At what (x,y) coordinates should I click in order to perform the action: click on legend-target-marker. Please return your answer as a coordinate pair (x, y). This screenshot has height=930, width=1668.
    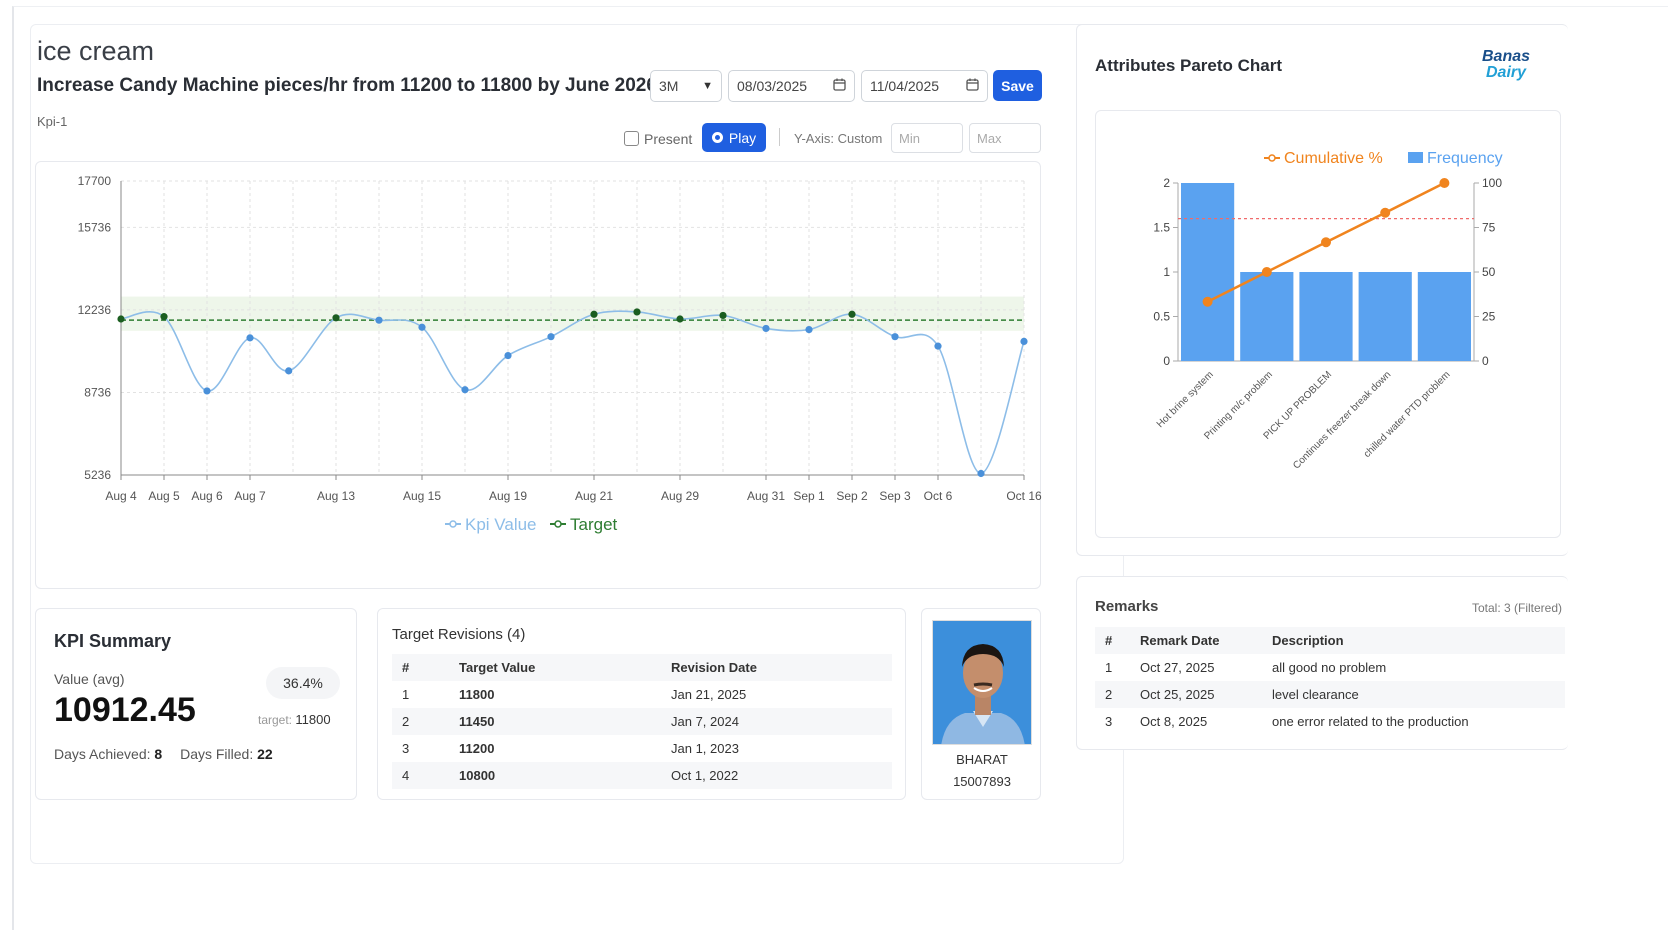
    Looking at the image, I should click on (558, 524).